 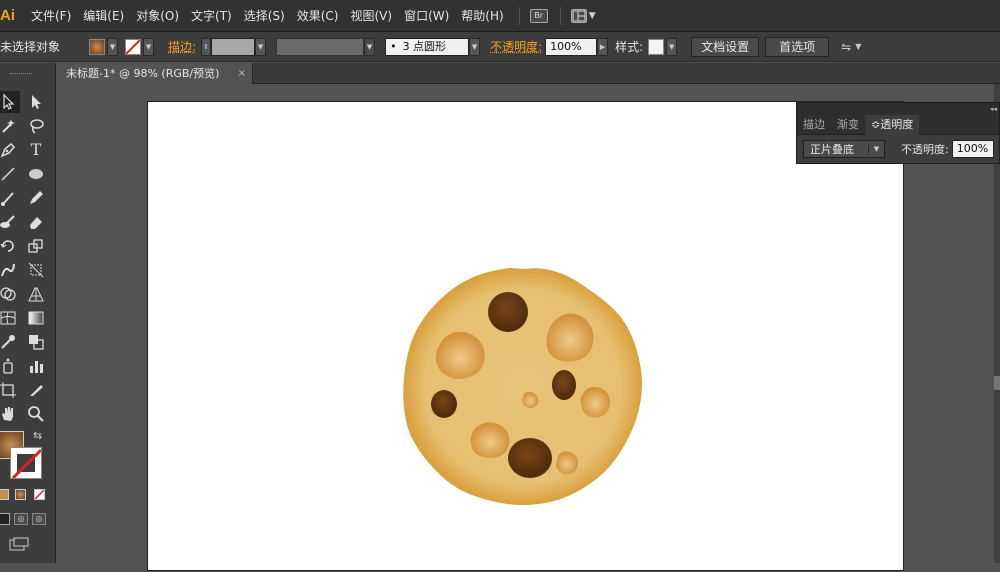 I want to click on brush-field: • 3 点圆形, so click(x=427, y=46).